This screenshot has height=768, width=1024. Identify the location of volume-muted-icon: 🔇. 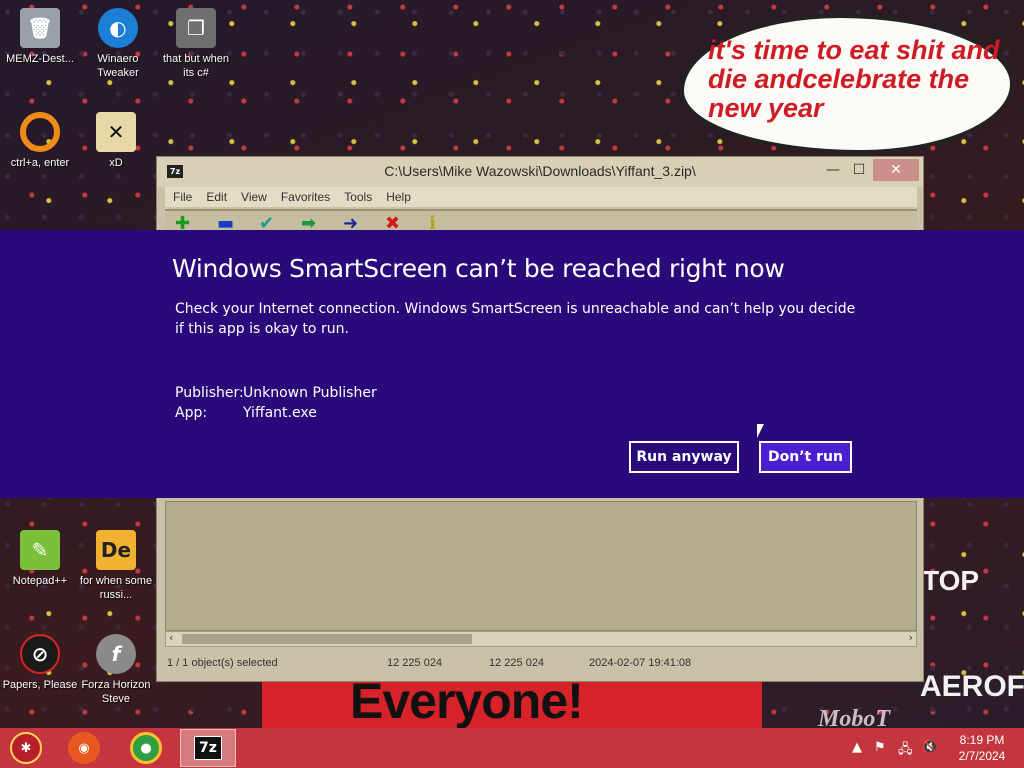
(930, 747).